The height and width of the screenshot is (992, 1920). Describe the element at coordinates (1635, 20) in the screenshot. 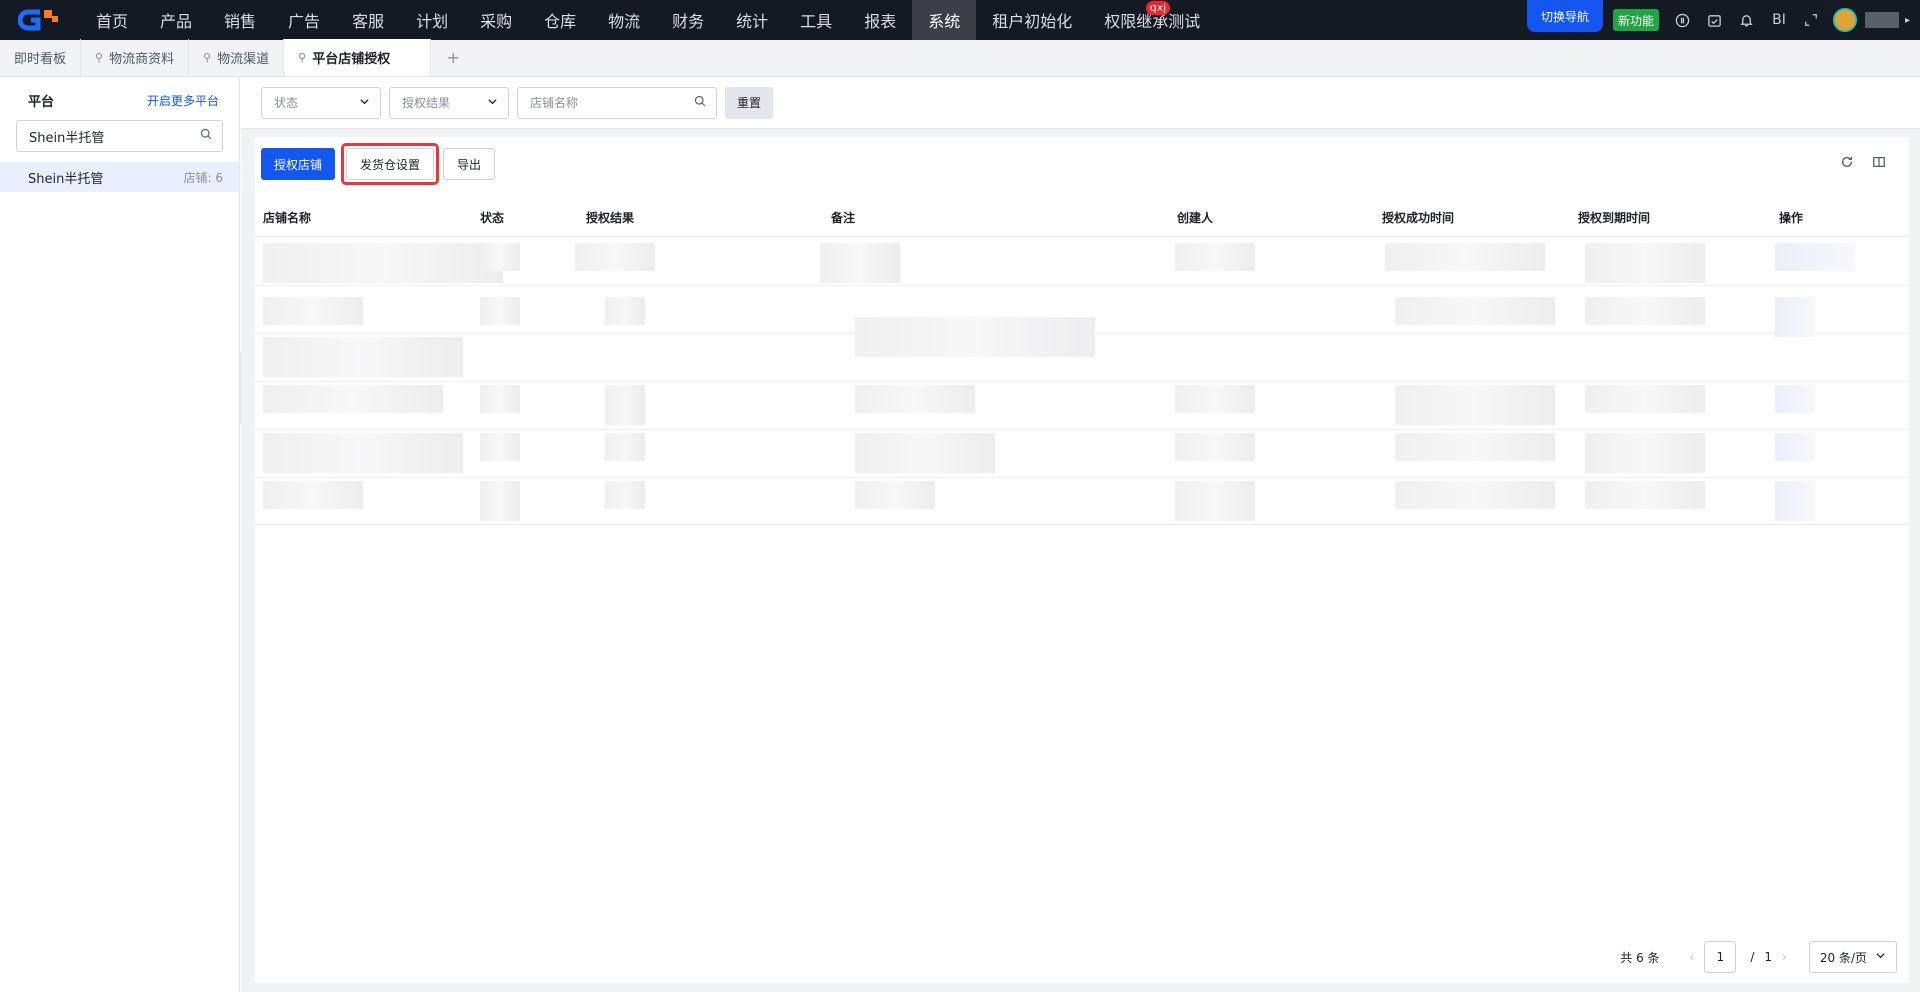

I see `new-feature-badge: 新功能` at that location.